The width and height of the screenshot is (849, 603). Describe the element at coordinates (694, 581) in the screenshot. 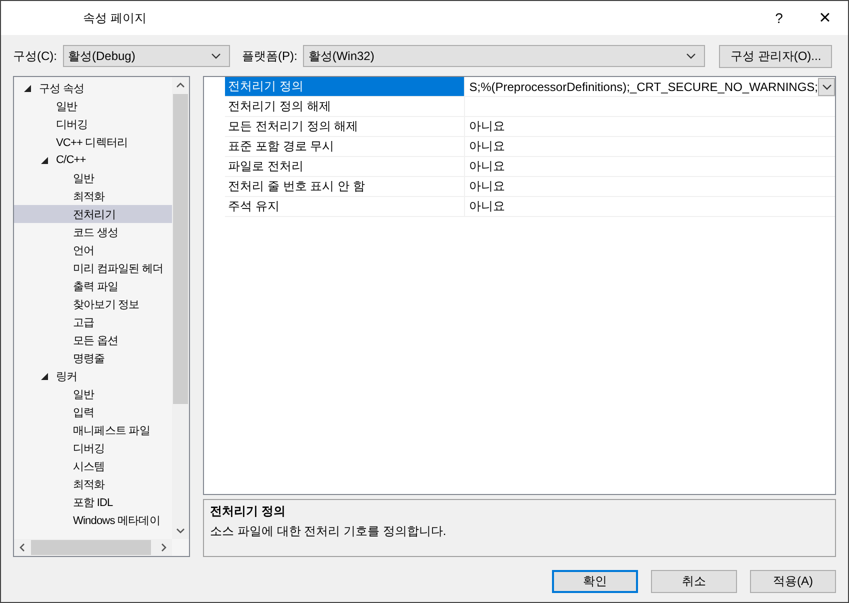

I see `dialog-button: 취소` at that location.